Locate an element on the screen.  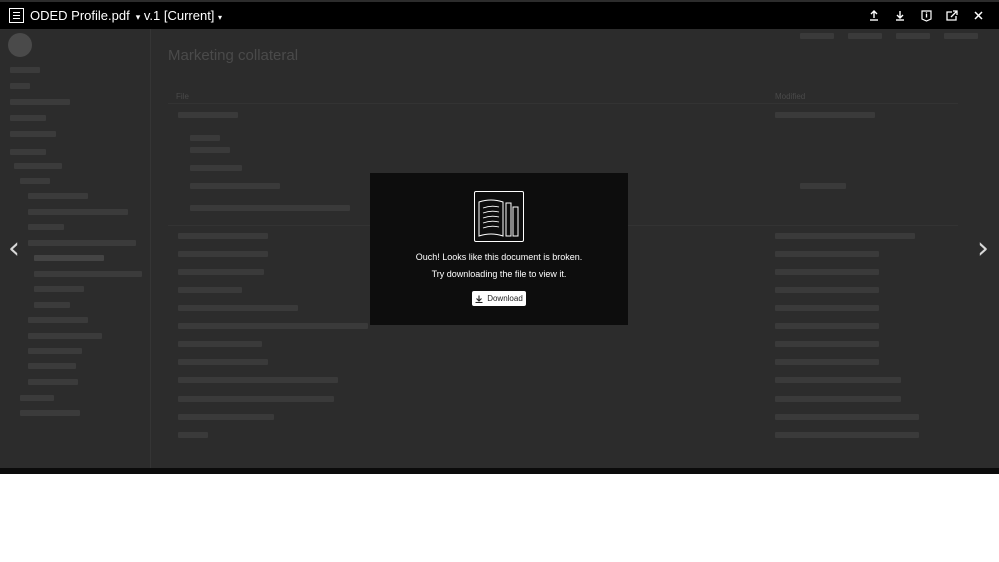
upload-button is located at coordinates (874, 15).